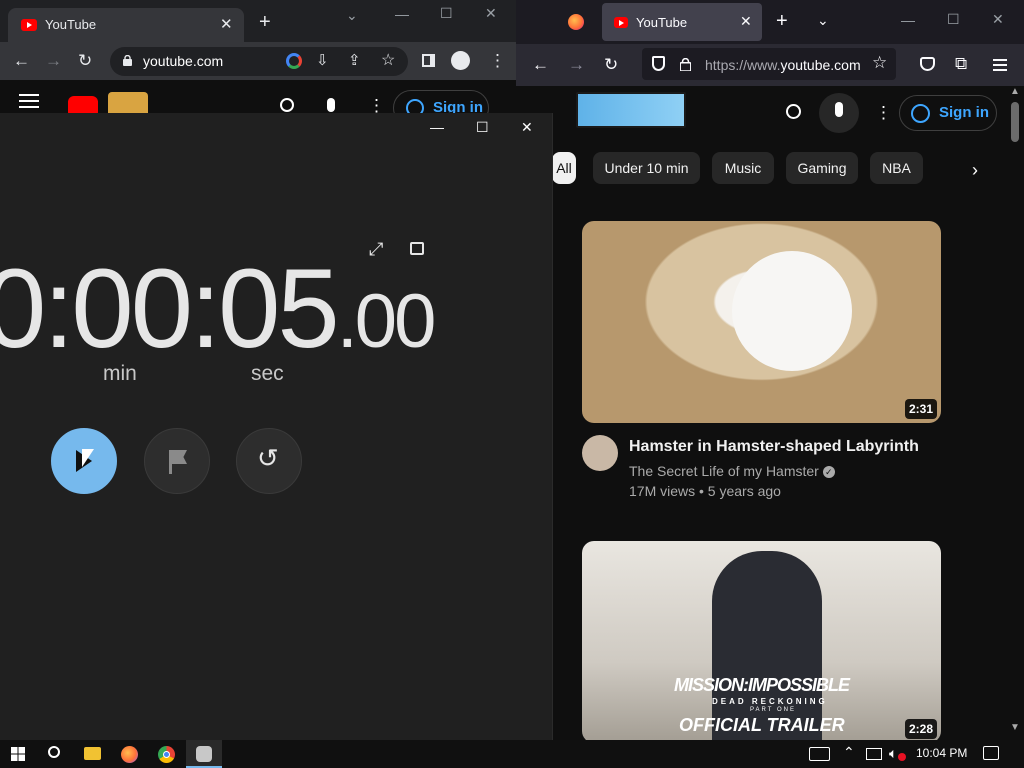 The image size is (1024, 768). I want to click on tracking-shield-icon, so click(658, 63).